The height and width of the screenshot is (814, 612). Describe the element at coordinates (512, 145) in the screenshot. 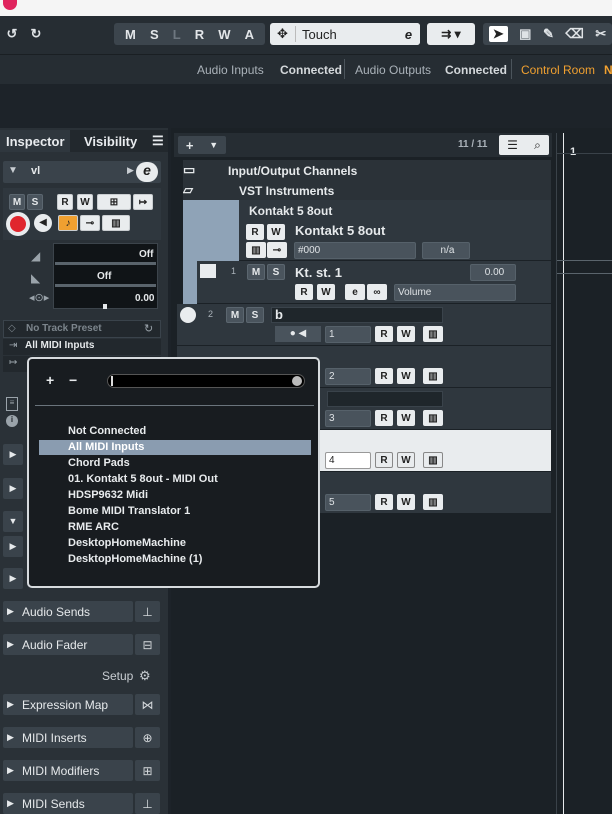

I see `list-view-icon: ☰` at that location.